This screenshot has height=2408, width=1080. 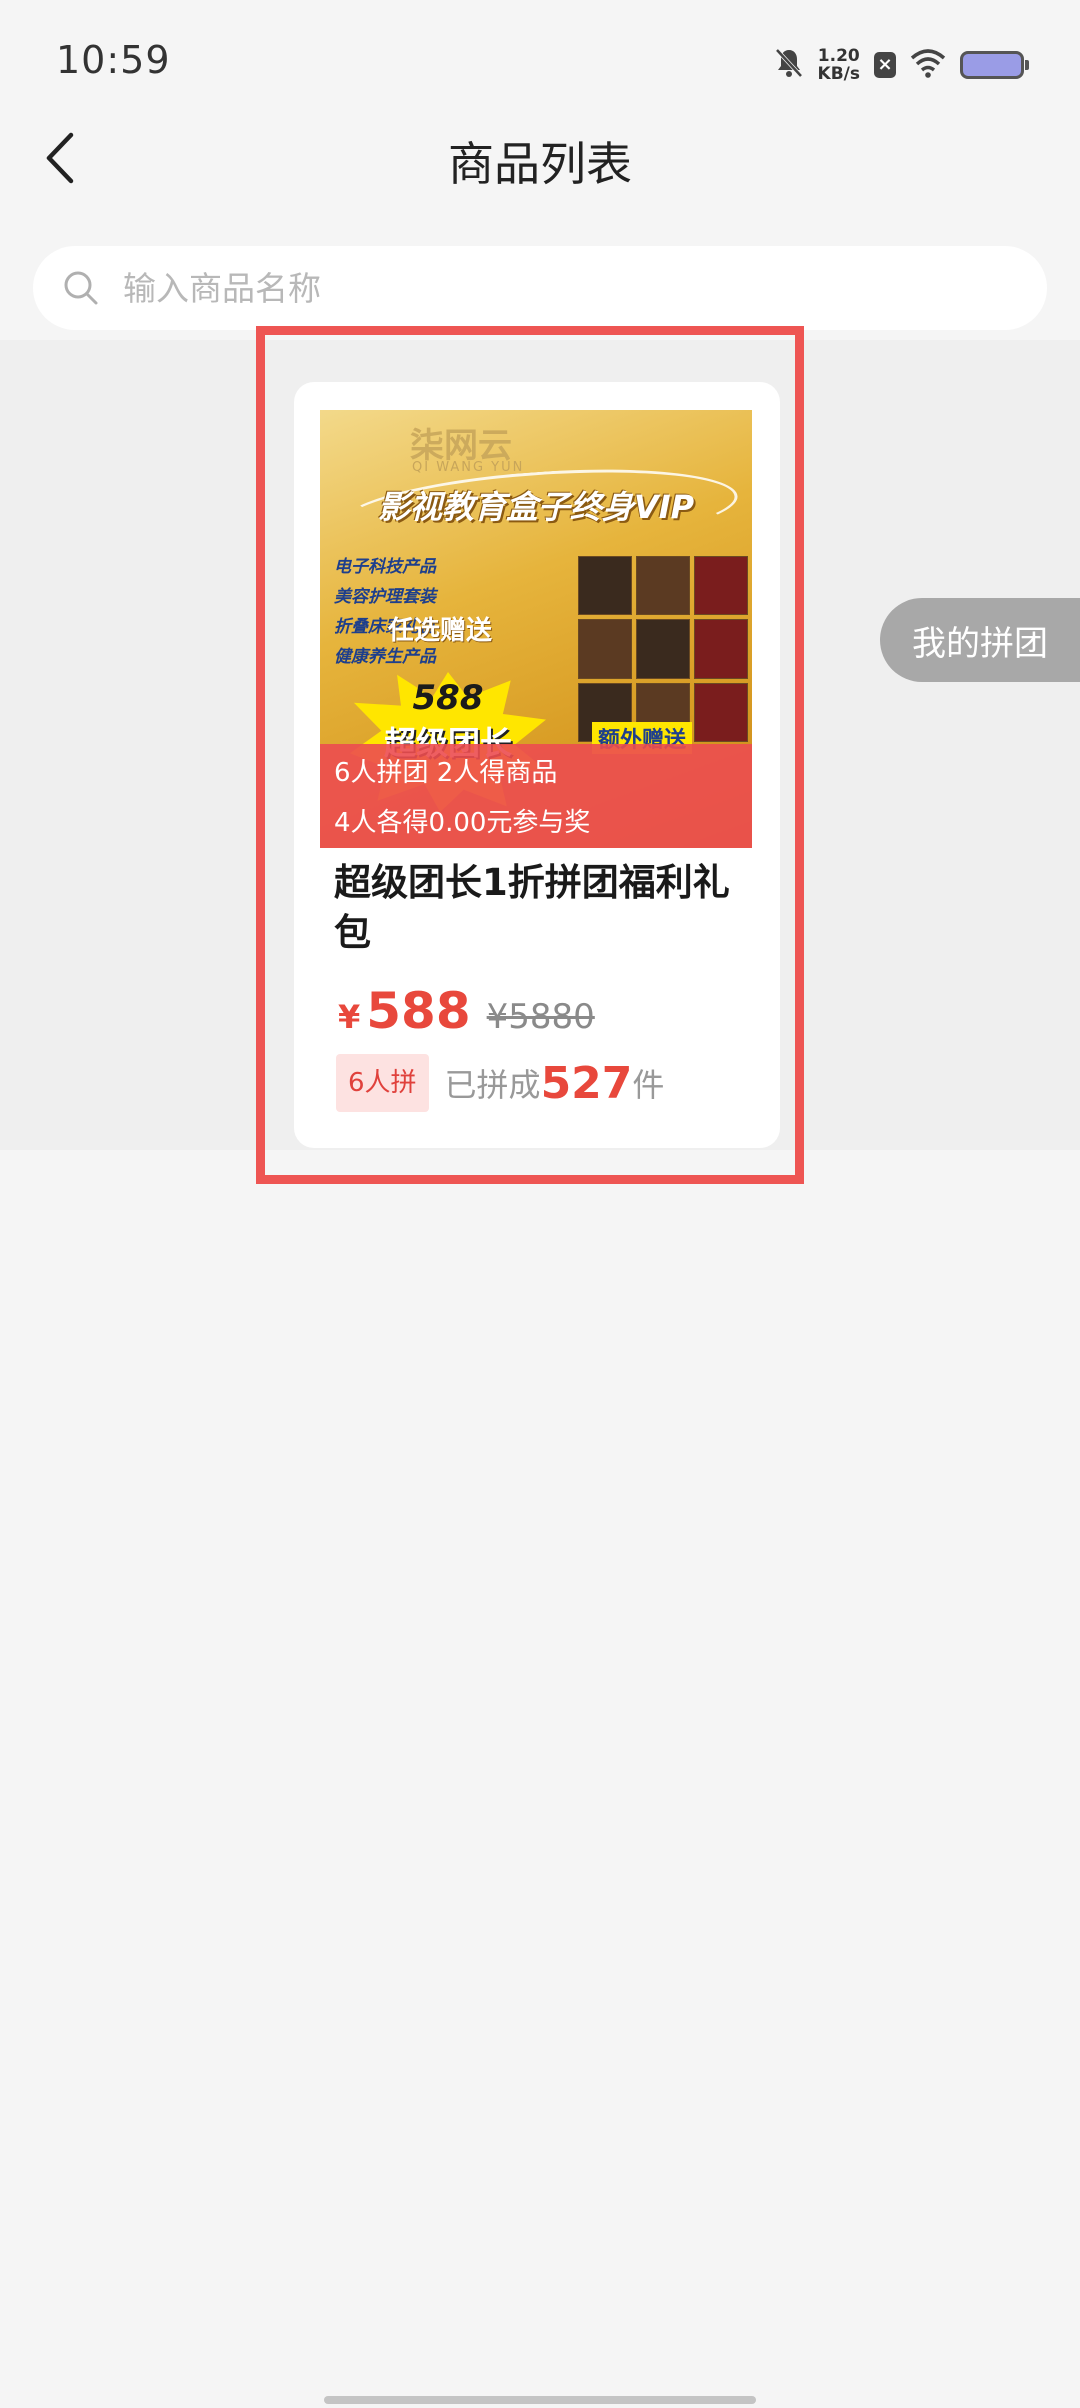 I want to click on net-speed-unit: KB/s, so click(x=838, y=74).